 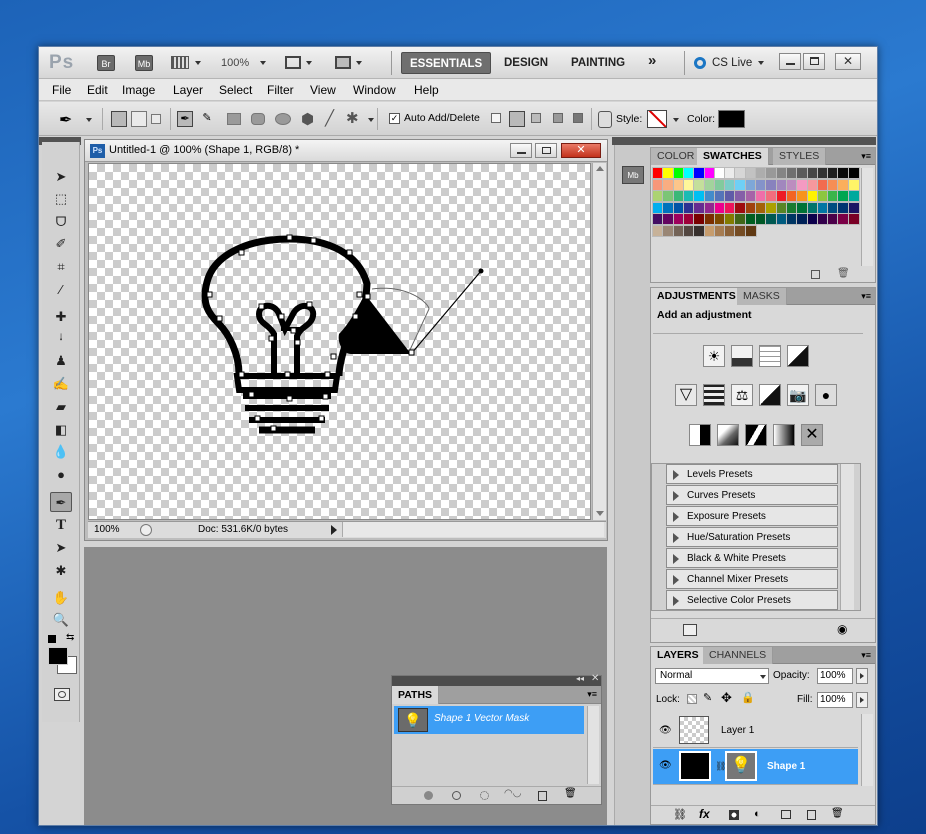 I want to click on gradient-map-icon, so click(x=784, y=435).